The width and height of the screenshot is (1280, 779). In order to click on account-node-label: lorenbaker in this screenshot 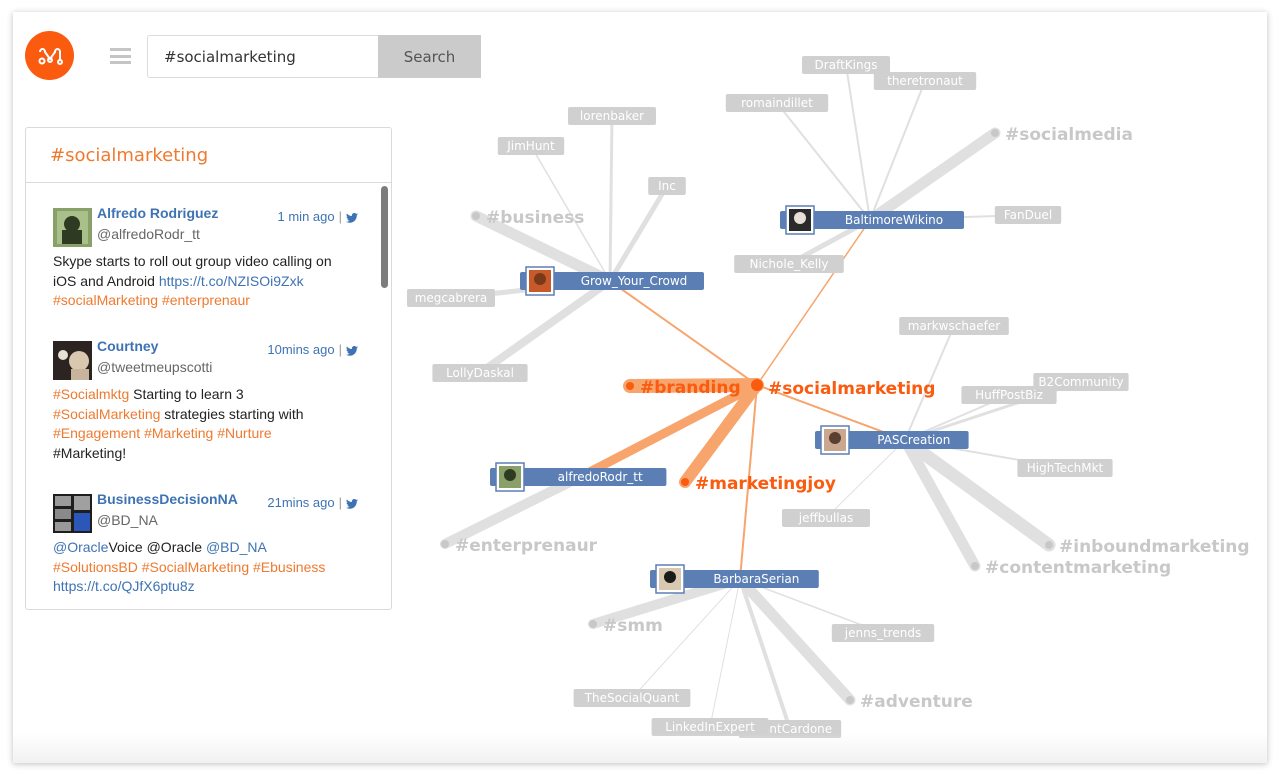, I will do `click(612, 116)`.